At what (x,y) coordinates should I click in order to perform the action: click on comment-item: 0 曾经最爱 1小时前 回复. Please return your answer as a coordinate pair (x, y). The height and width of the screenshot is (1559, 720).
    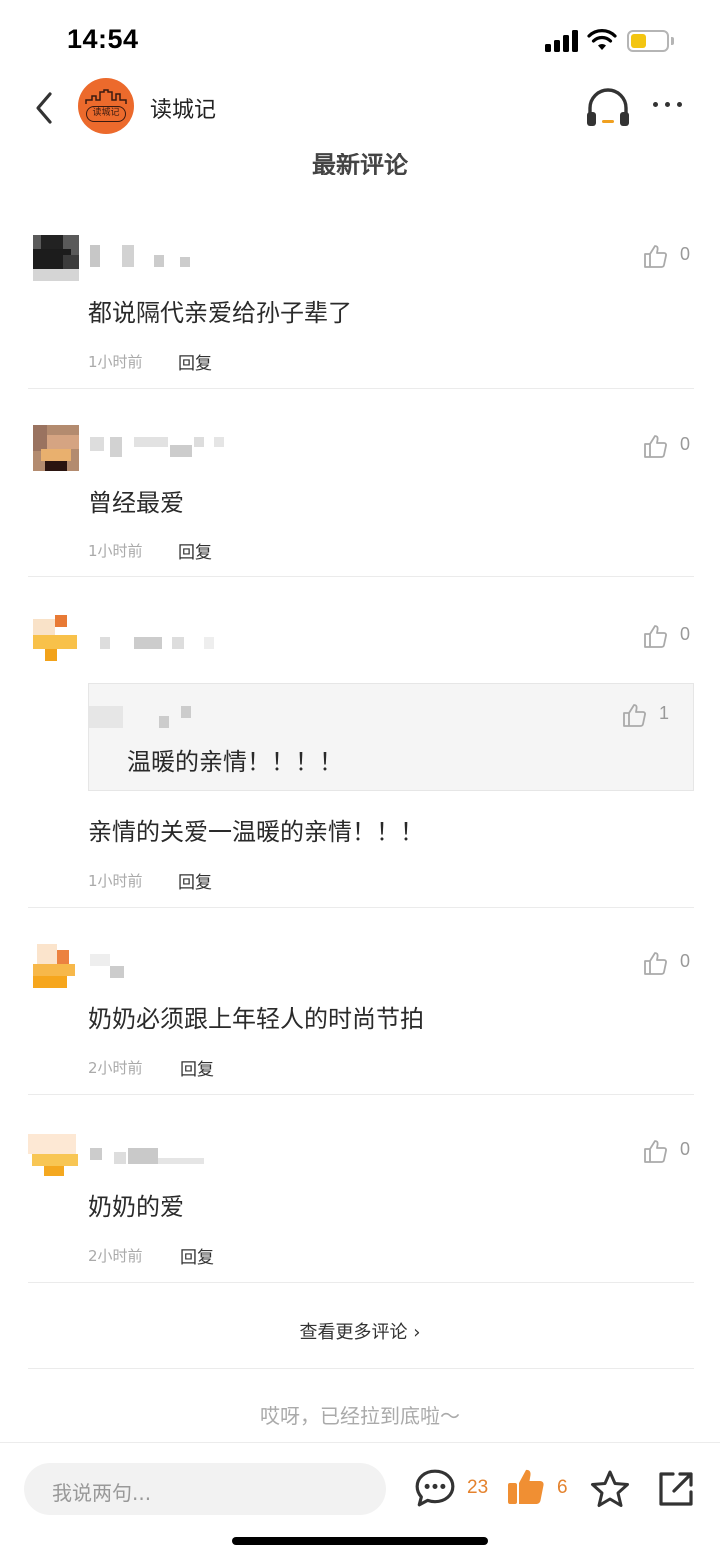
    Looking at the image, I should click on (360, 500).